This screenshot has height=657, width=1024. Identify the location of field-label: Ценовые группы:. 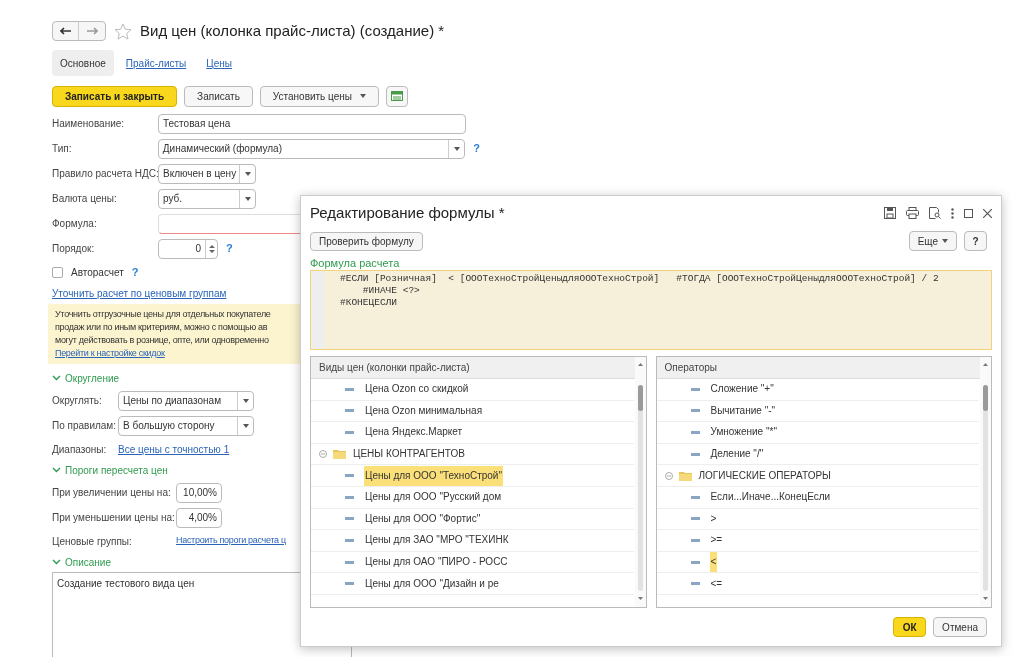
(92, 541).